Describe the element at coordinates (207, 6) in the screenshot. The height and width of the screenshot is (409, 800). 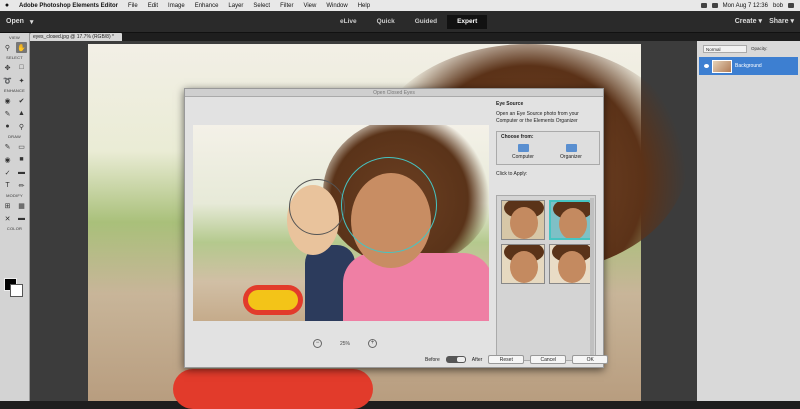
I see `menu-enhance: Enhance` at that location.